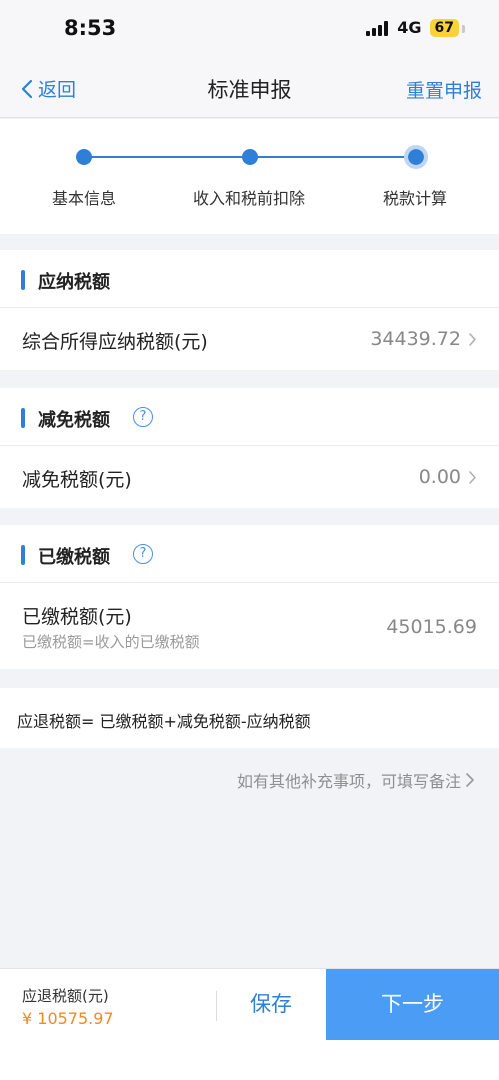 Image resolution: width=499 pixels, height=1080 pixels. Describe the element at coordinates (416, 157) in the screenshot. I see `step-dot-tax-calc` at that location.